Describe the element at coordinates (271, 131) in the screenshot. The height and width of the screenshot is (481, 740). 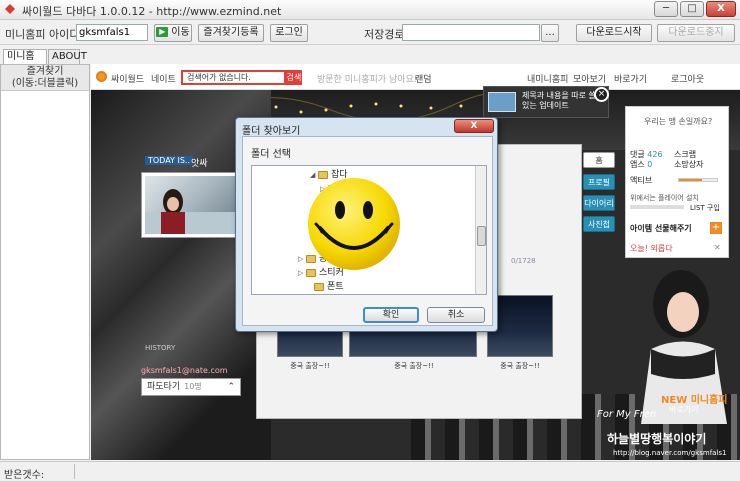
I see `dialog-title: 폴더 찾아보기` at that location.